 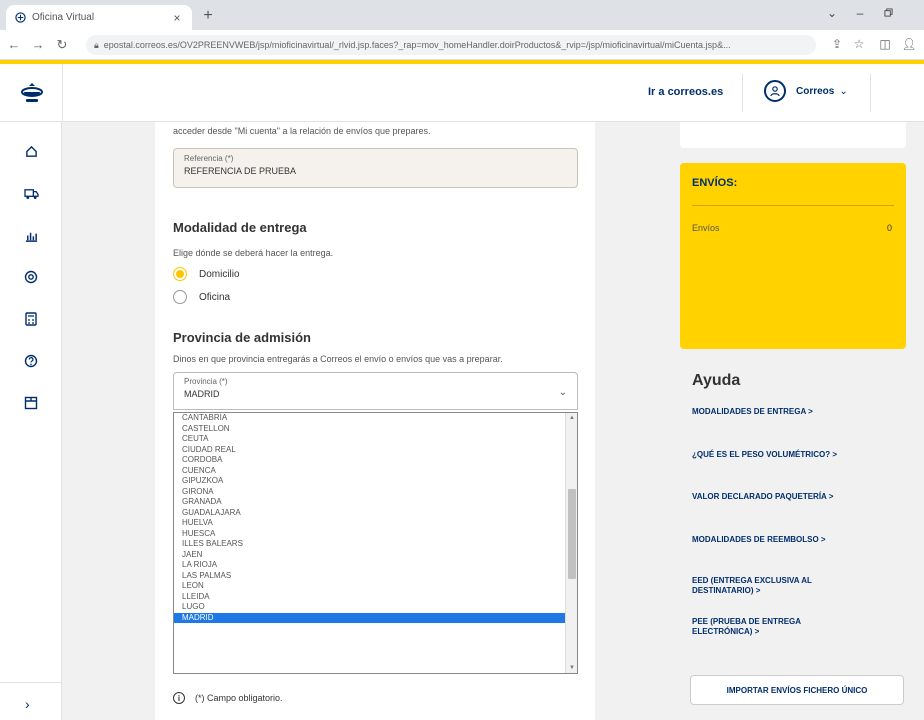 What do you see at coordinates (763, 496) in the screenshot?
I see `help-link-text: VALOR DECLARADO PAQUETERÍA >` at bounding box center [763, 496].